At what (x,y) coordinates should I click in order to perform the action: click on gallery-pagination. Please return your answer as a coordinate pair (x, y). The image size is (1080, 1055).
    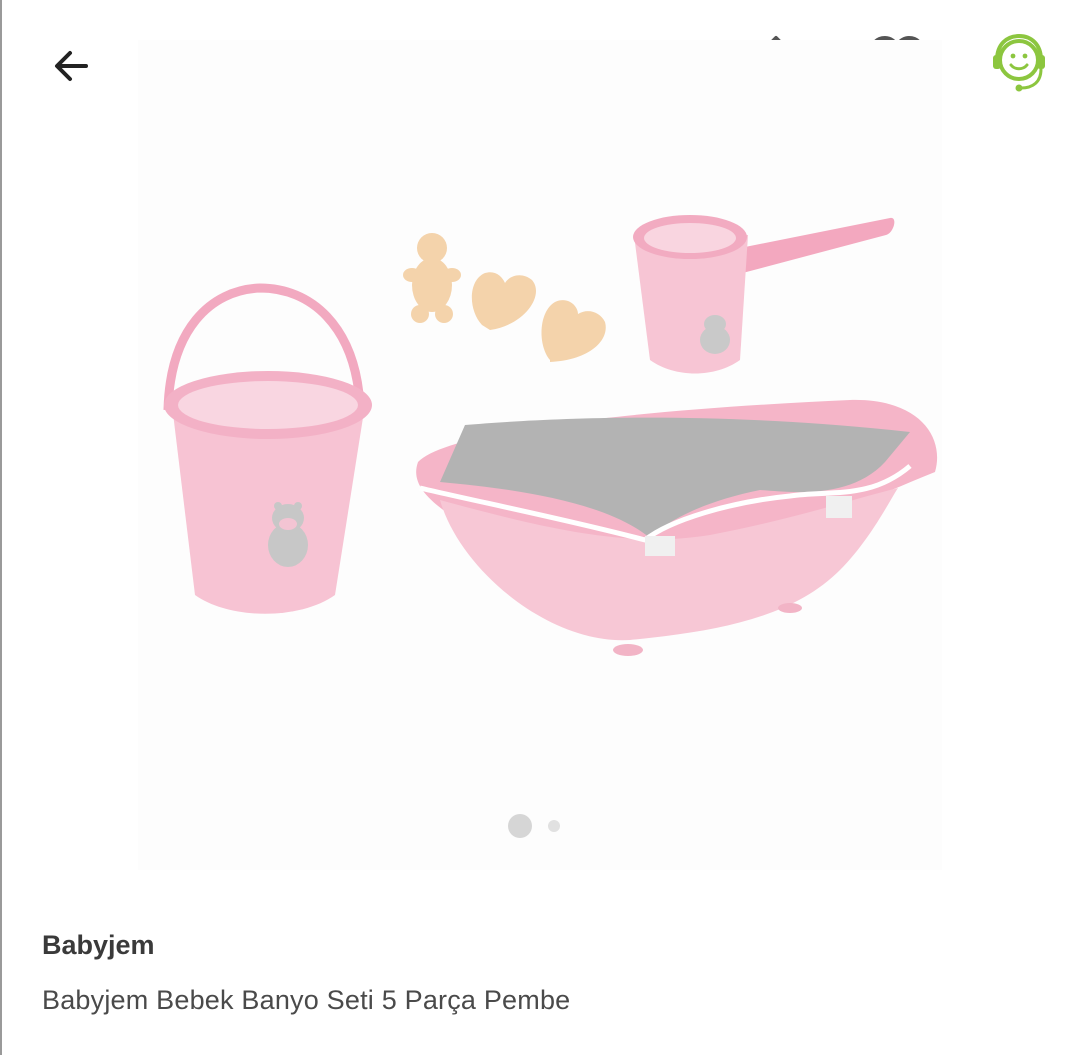
    Looking at the image, I should click on (534, 826).